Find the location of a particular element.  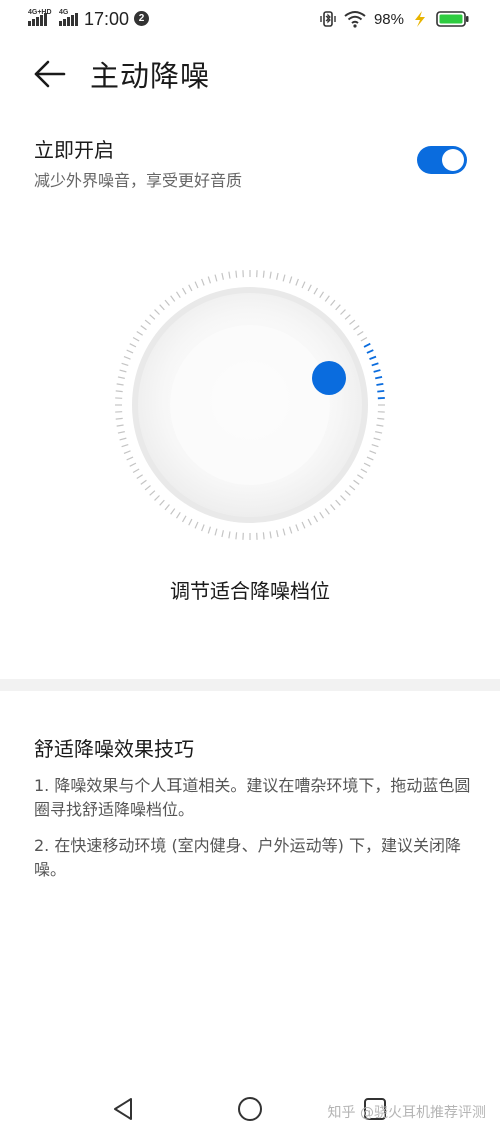

circle-home-icon is located at coordinates (250, 1109).